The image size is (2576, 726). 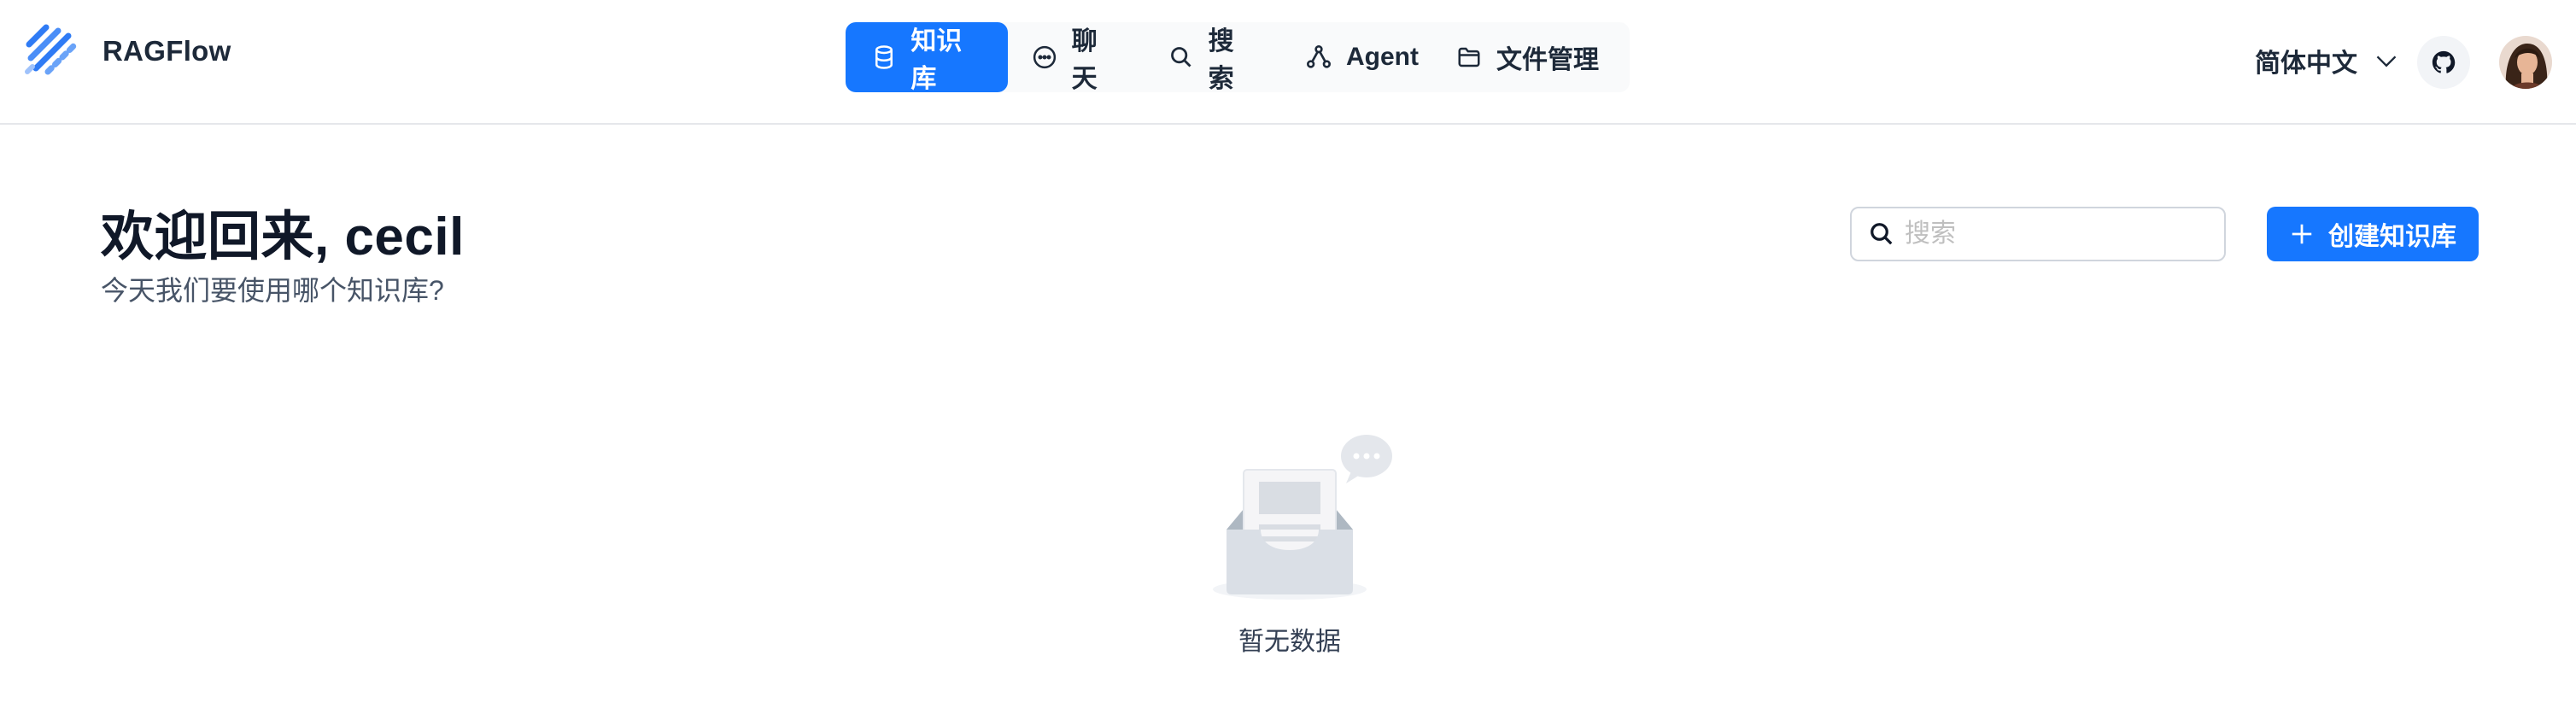 What do you see at coordinates (283, 237) in the screenshot?
I see `welcome-heading: 欢迎回来, cecil` at bounding box center [283, 237].